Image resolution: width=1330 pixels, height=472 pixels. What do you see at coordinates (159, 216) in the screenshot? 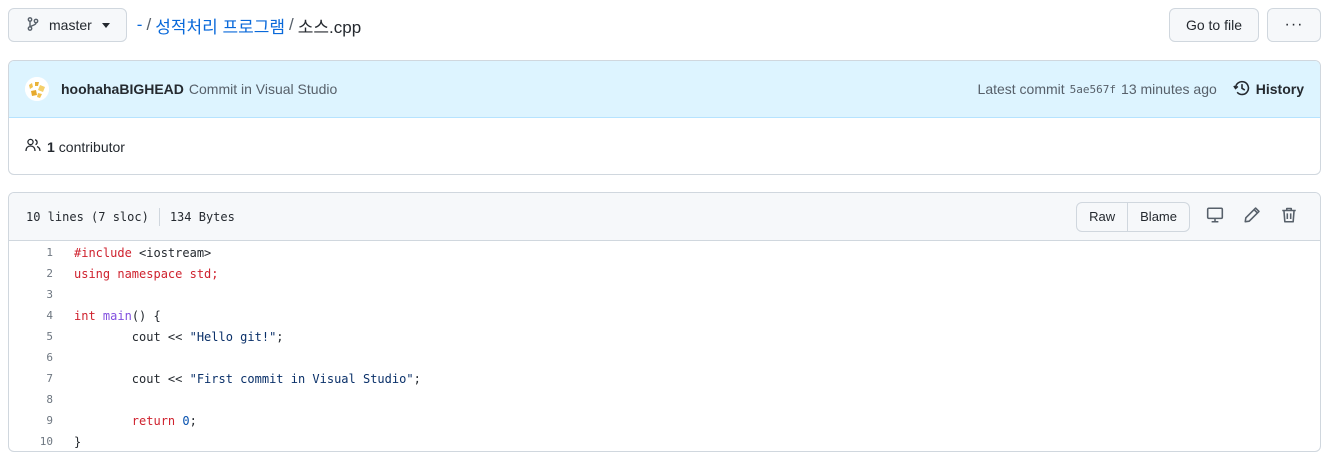
I see `divider` at bounding box center [159, 216].